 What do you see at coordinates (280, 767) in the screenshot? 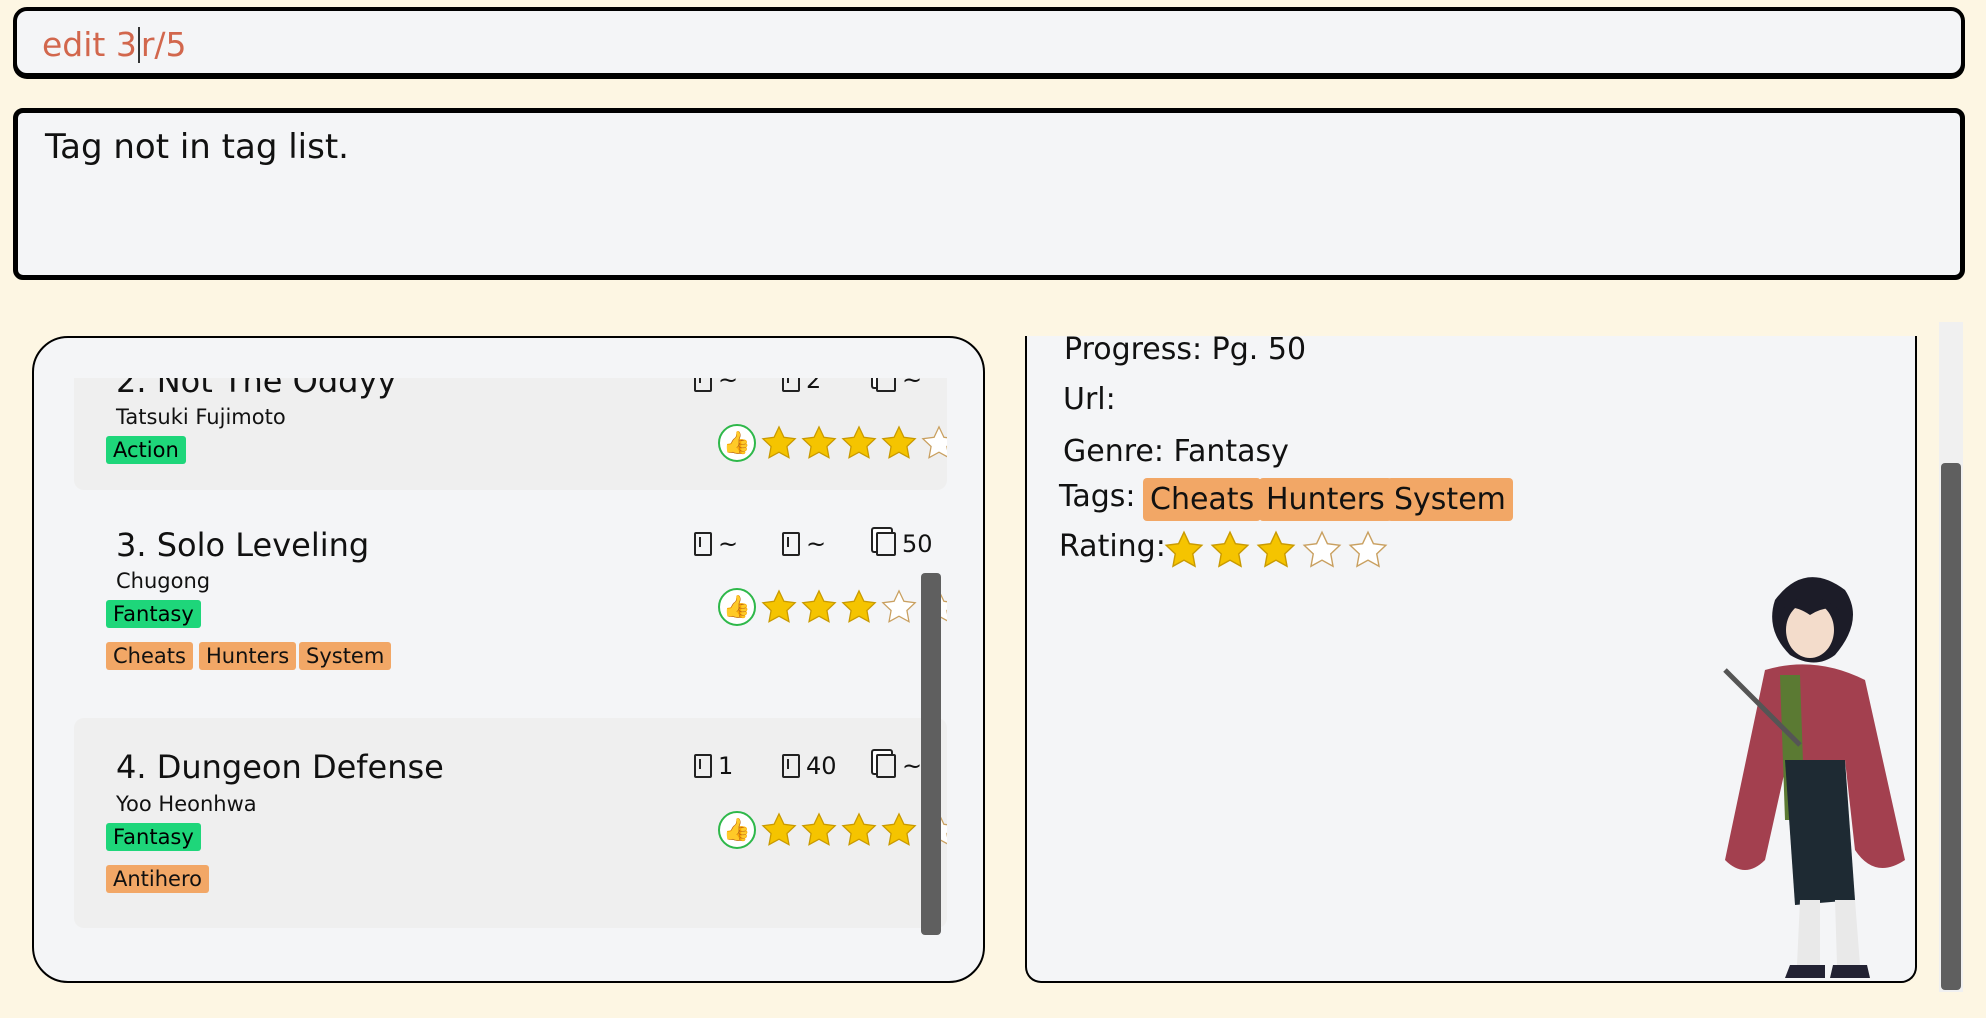
I see `item-title: 4. Dungeon Defense` at bounding box center [280, 767].